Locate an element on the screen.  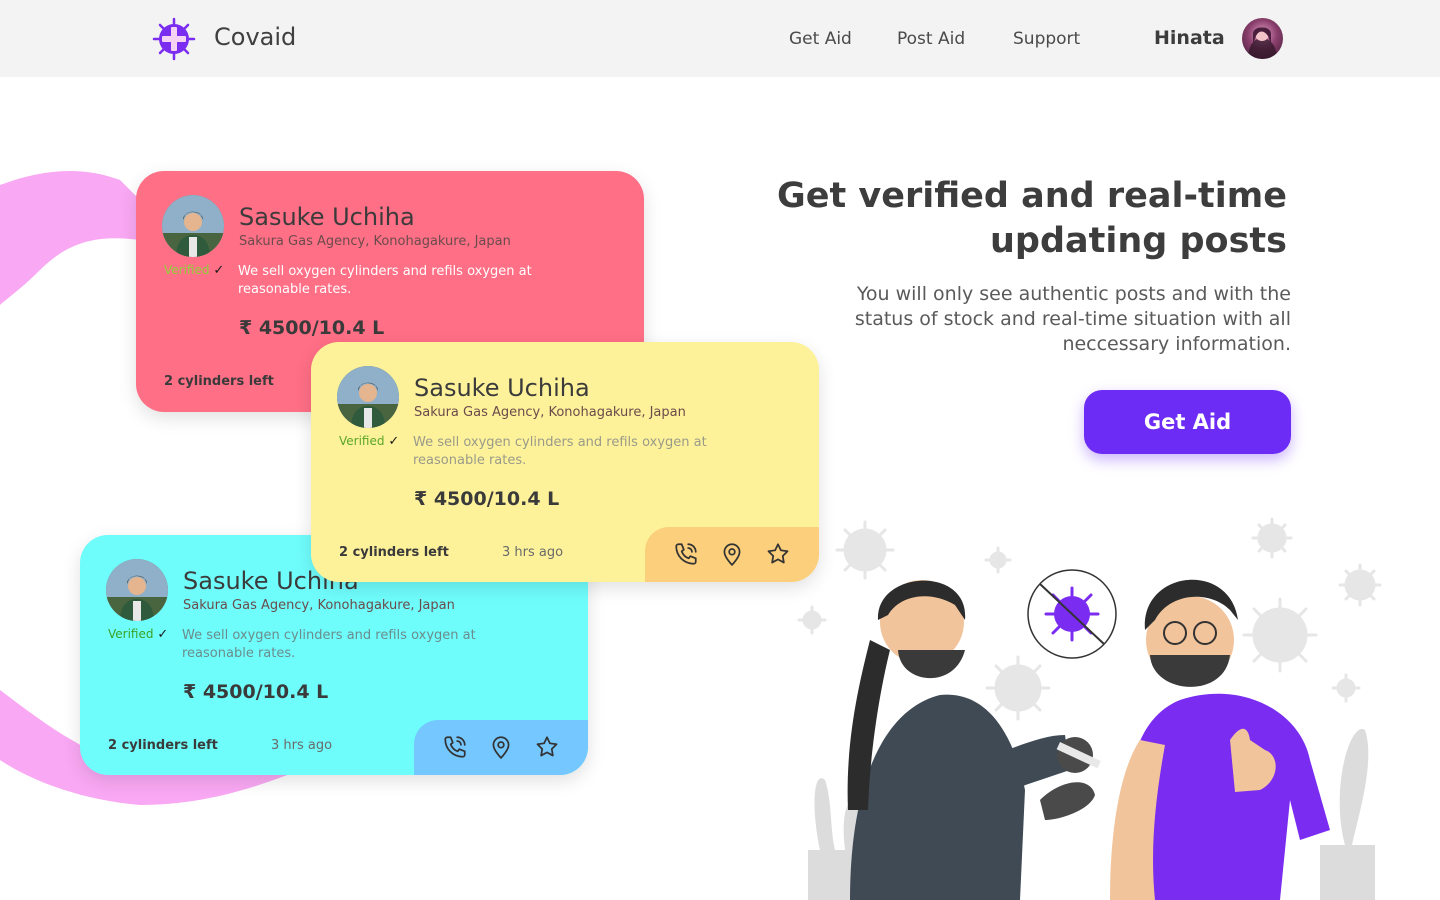
brand-name: Covaid is located at coordinates (255, 37).